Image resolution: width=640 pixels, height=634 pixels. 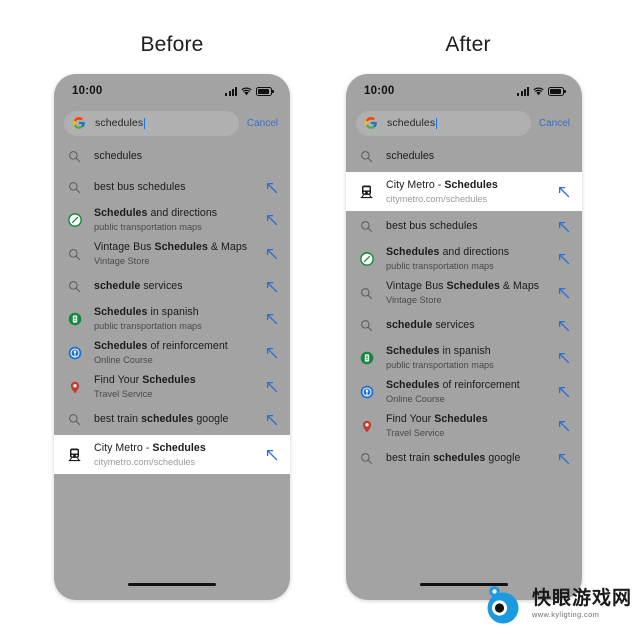 I want to click on document-green-icon, so click(x=366, y=358).